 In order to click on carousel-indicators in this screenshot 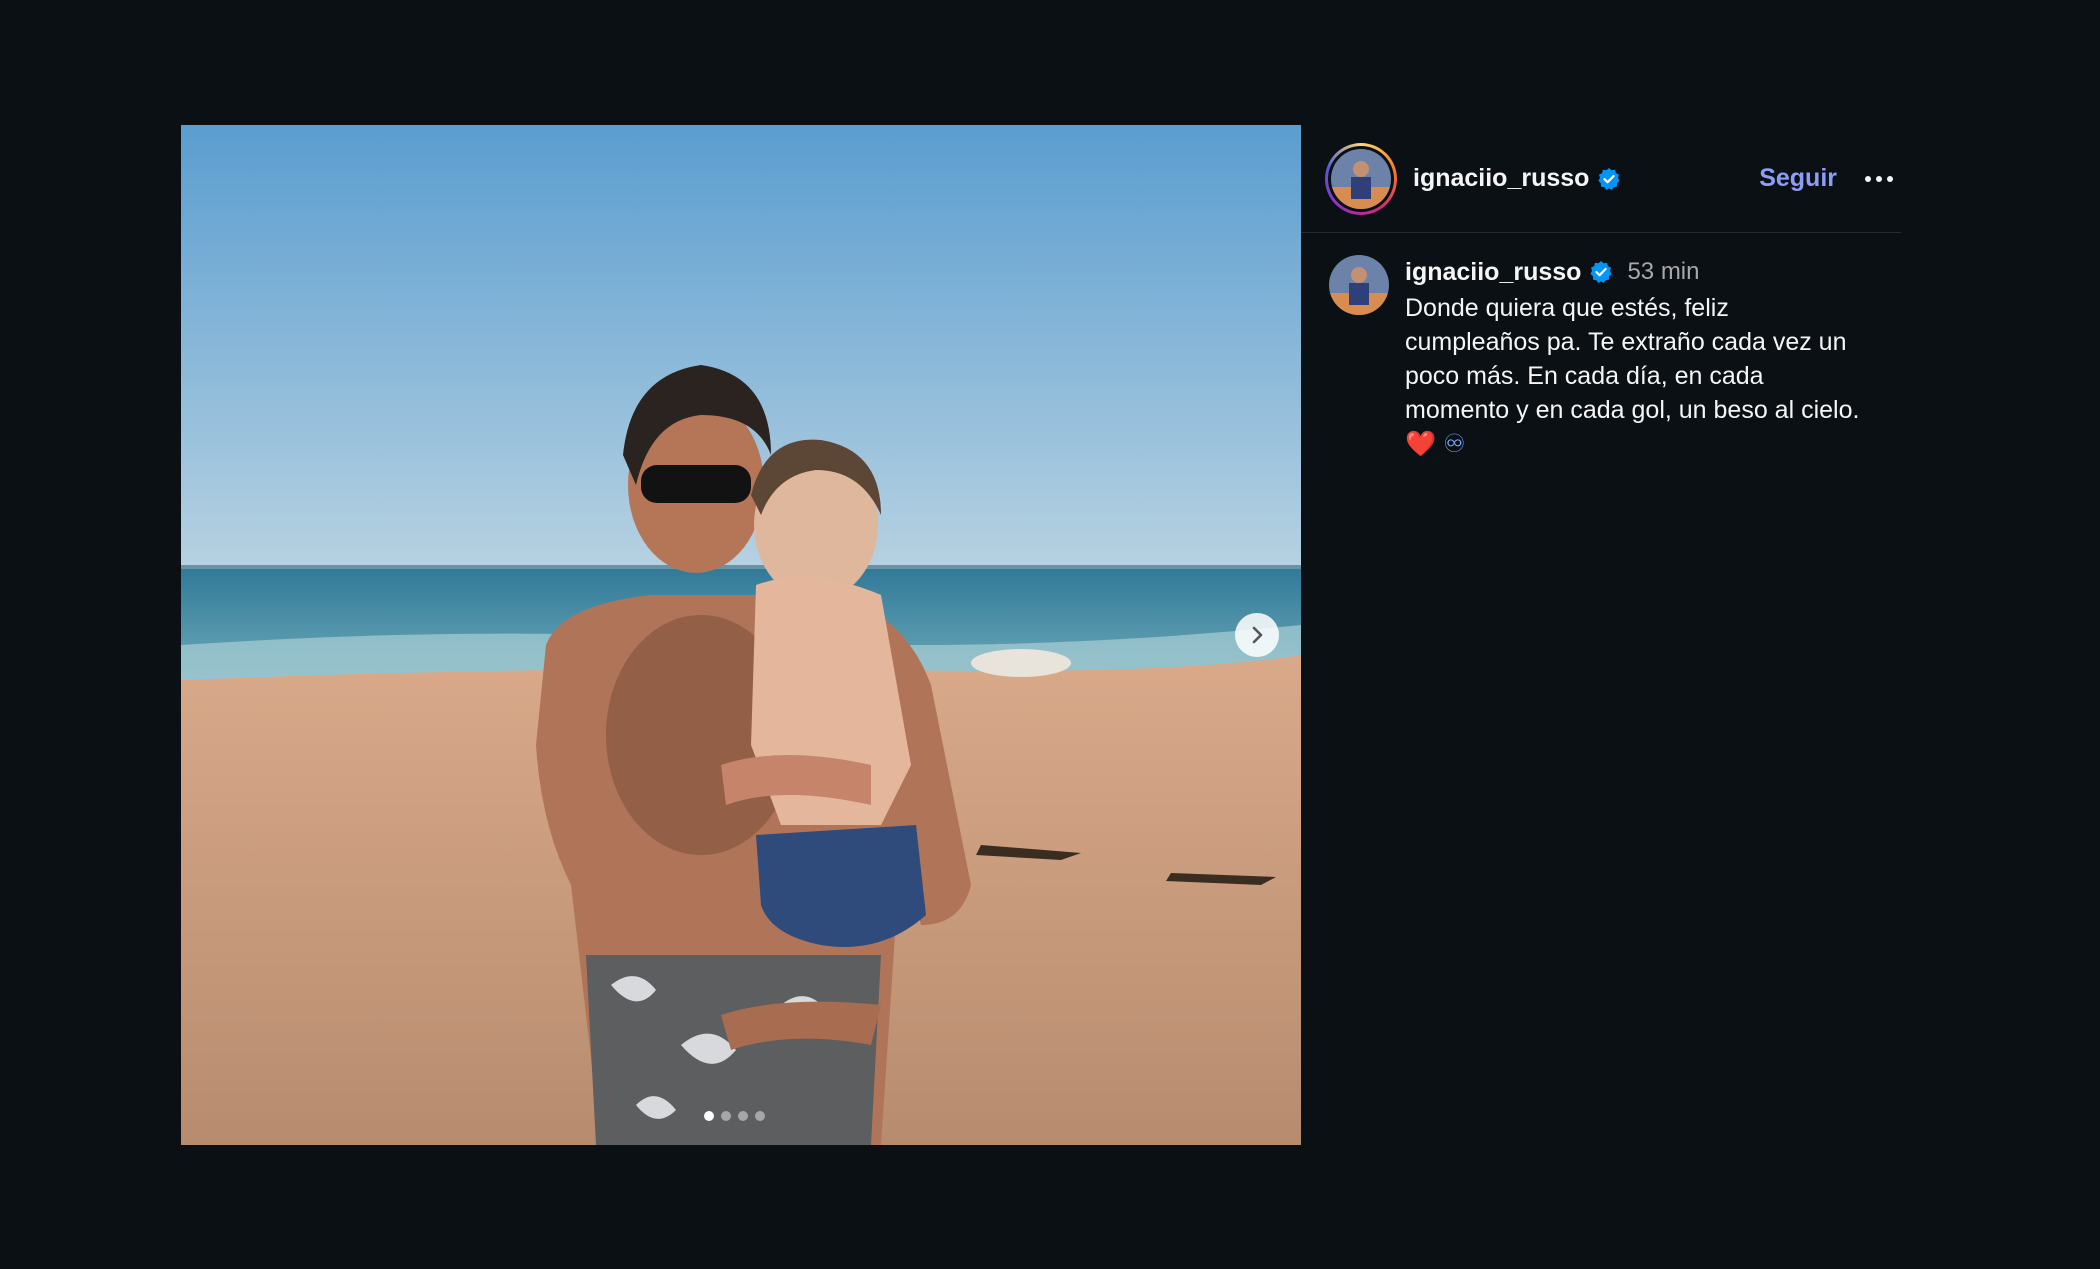, I will do `click(734, 1116)`.